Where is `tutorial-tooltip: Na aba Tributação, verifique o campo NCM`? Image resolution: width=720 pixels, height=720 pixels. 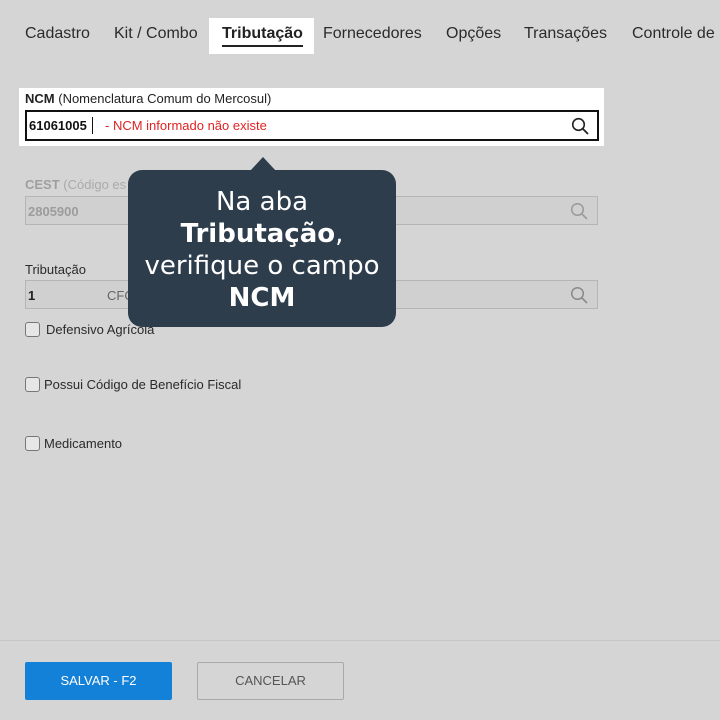 tutorial-tooltip: Na aba Tributação, verifique o campo NCM is located at coordinates (262, 242).